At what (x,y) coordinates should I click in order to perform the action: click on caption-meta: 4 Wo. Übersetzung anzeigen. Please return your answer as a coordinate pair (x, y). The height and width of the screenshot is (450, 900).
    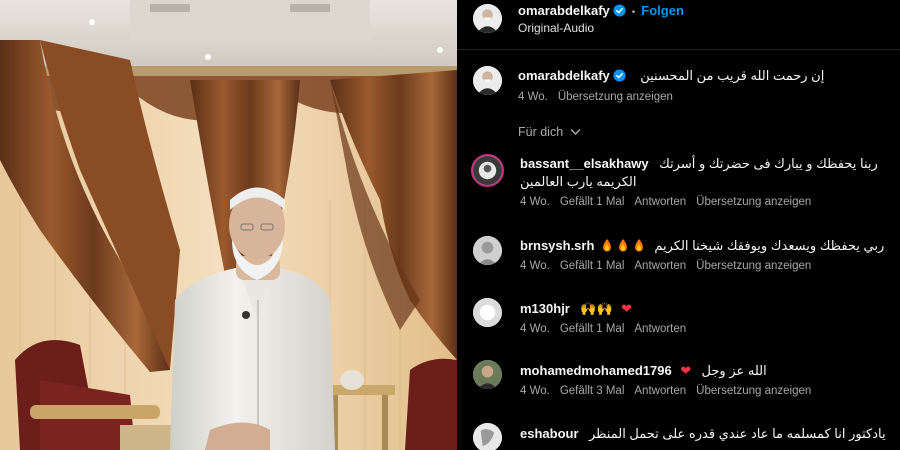
    Looking at the image, I should click on (600, 97).